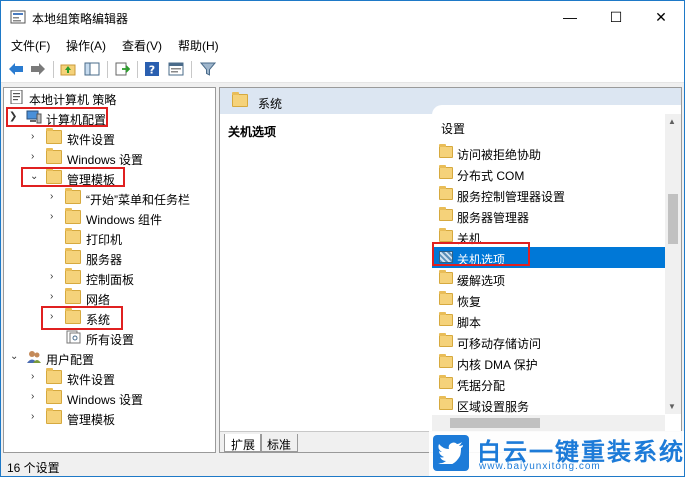  Describe the element at coordinates (548, 423) in the screenshot. I see `horizontal-scrollbar` at that location.